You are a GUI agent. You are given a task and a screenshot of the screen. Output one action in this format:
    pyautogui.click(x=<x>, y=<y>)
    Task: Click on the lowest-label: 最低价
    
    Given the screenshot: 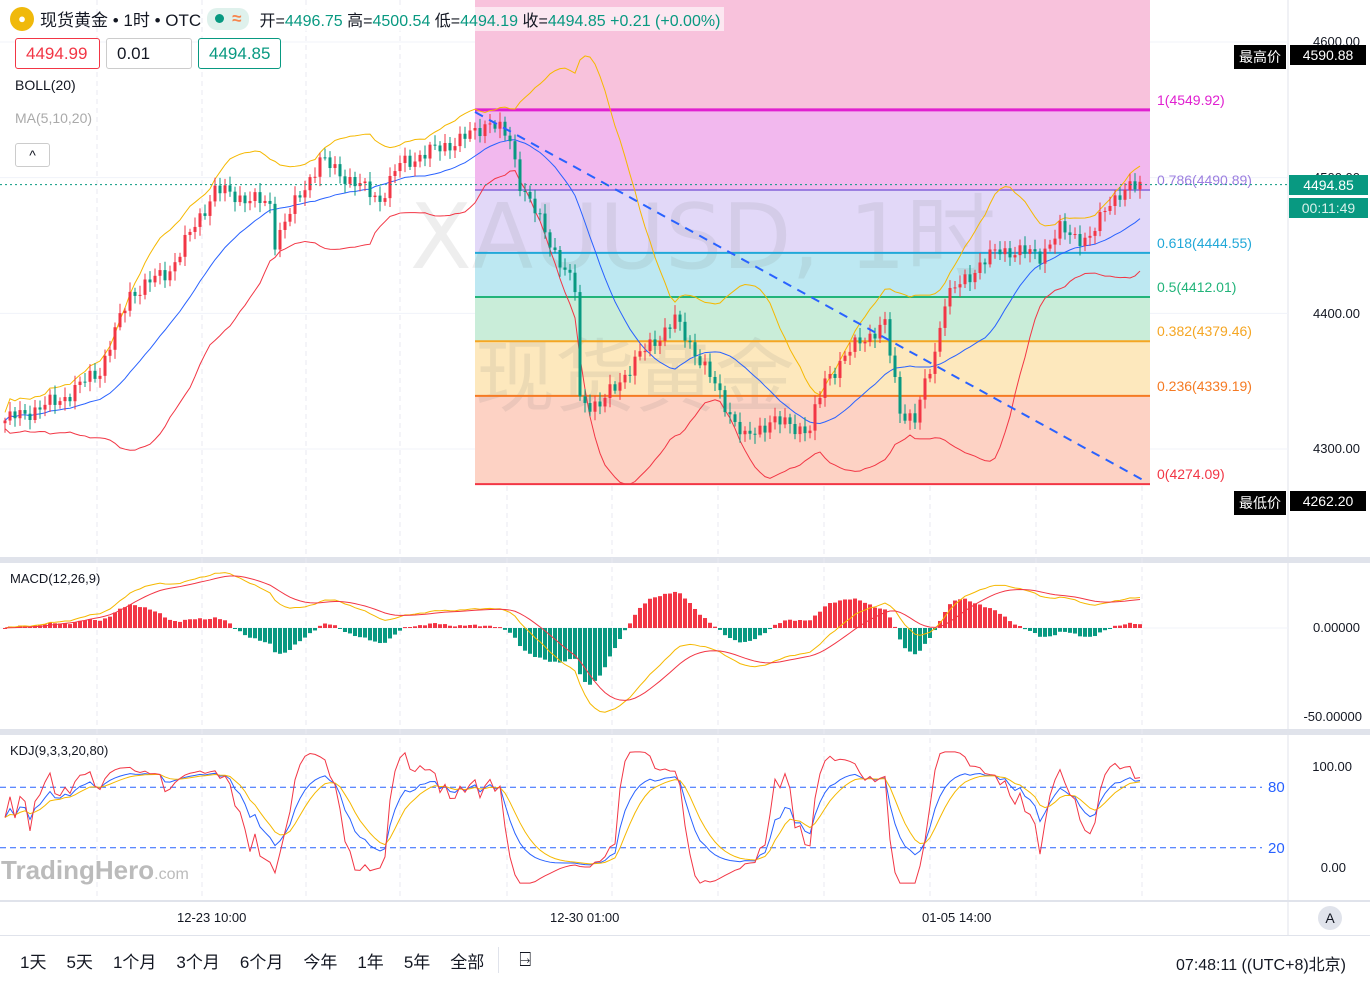 What is the action you would take?
    pyautogui.click(x=1260, y=503)
    